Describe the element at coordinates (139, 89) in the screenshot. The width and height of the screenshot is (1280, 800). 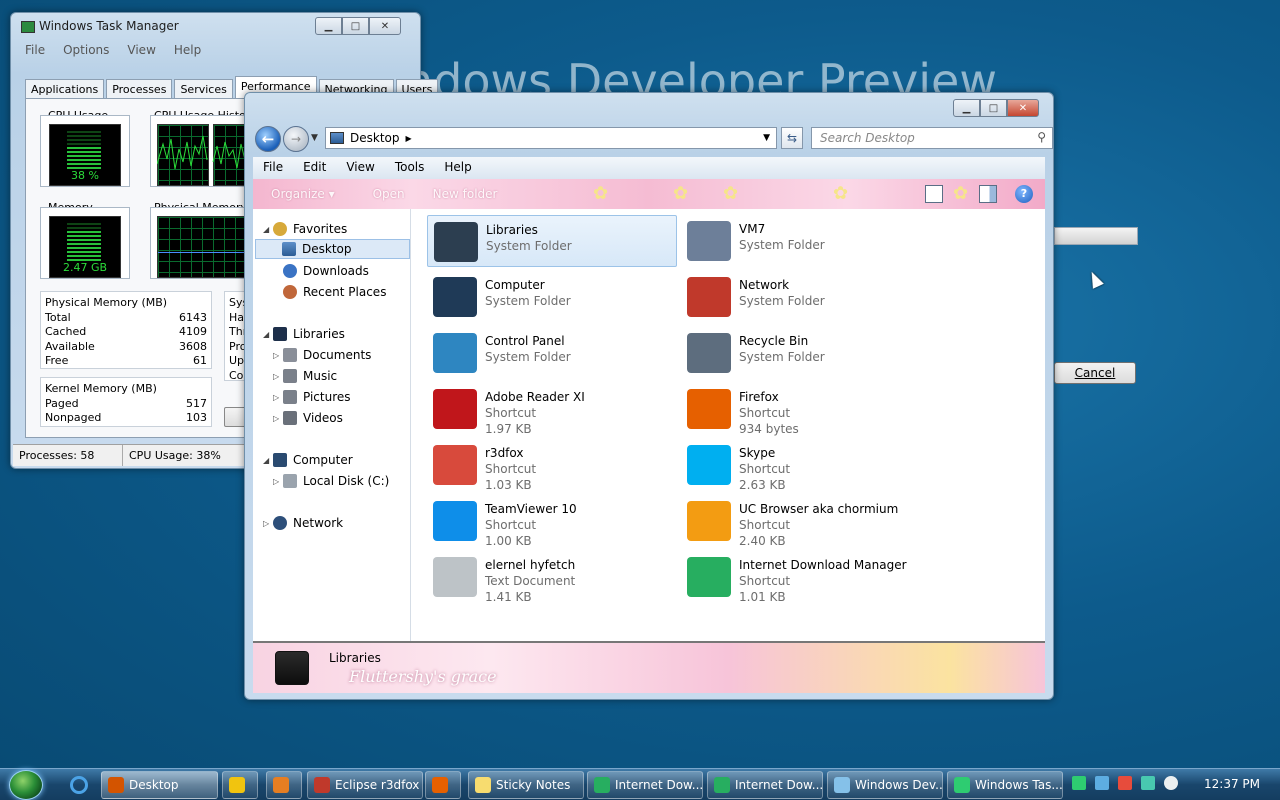
I see `tab-processes: Processes` at that location.